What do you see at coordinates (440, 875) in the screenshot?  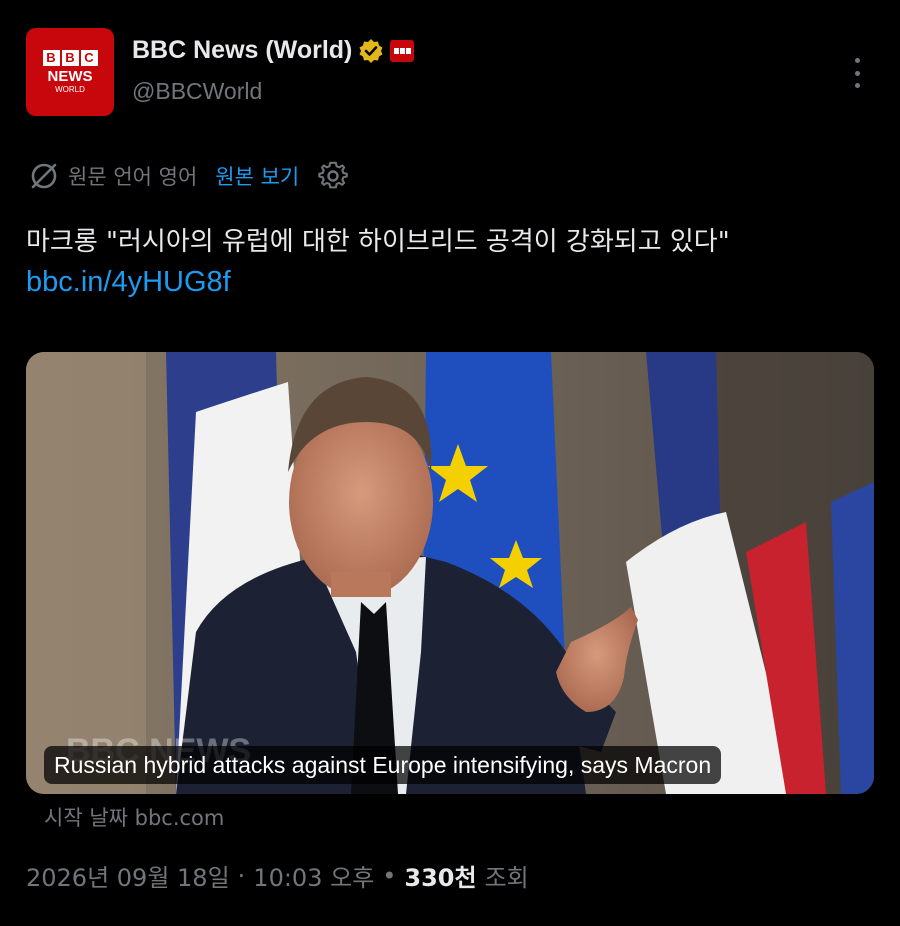 I see `views-count: 330천` at bounding box center [440, 875].